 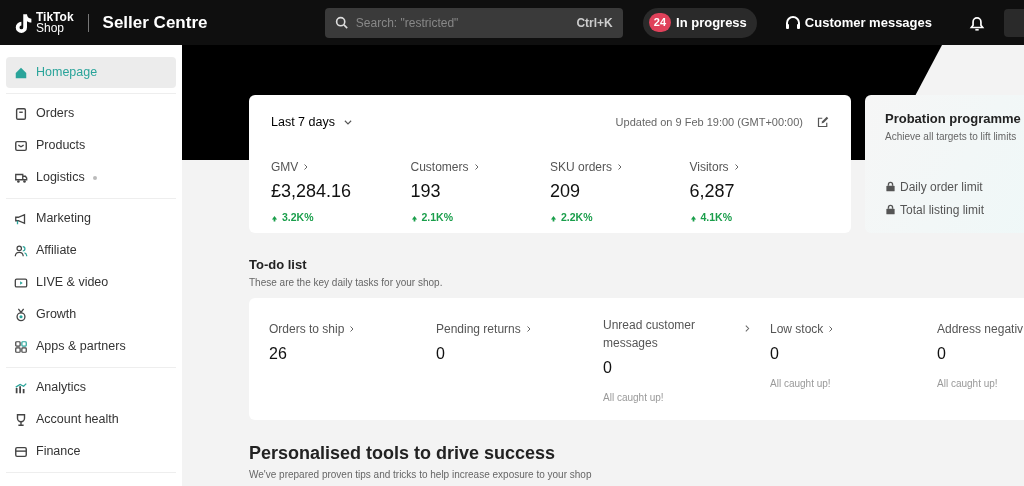 I want to click on people-icon, so click(x=21, y=250).